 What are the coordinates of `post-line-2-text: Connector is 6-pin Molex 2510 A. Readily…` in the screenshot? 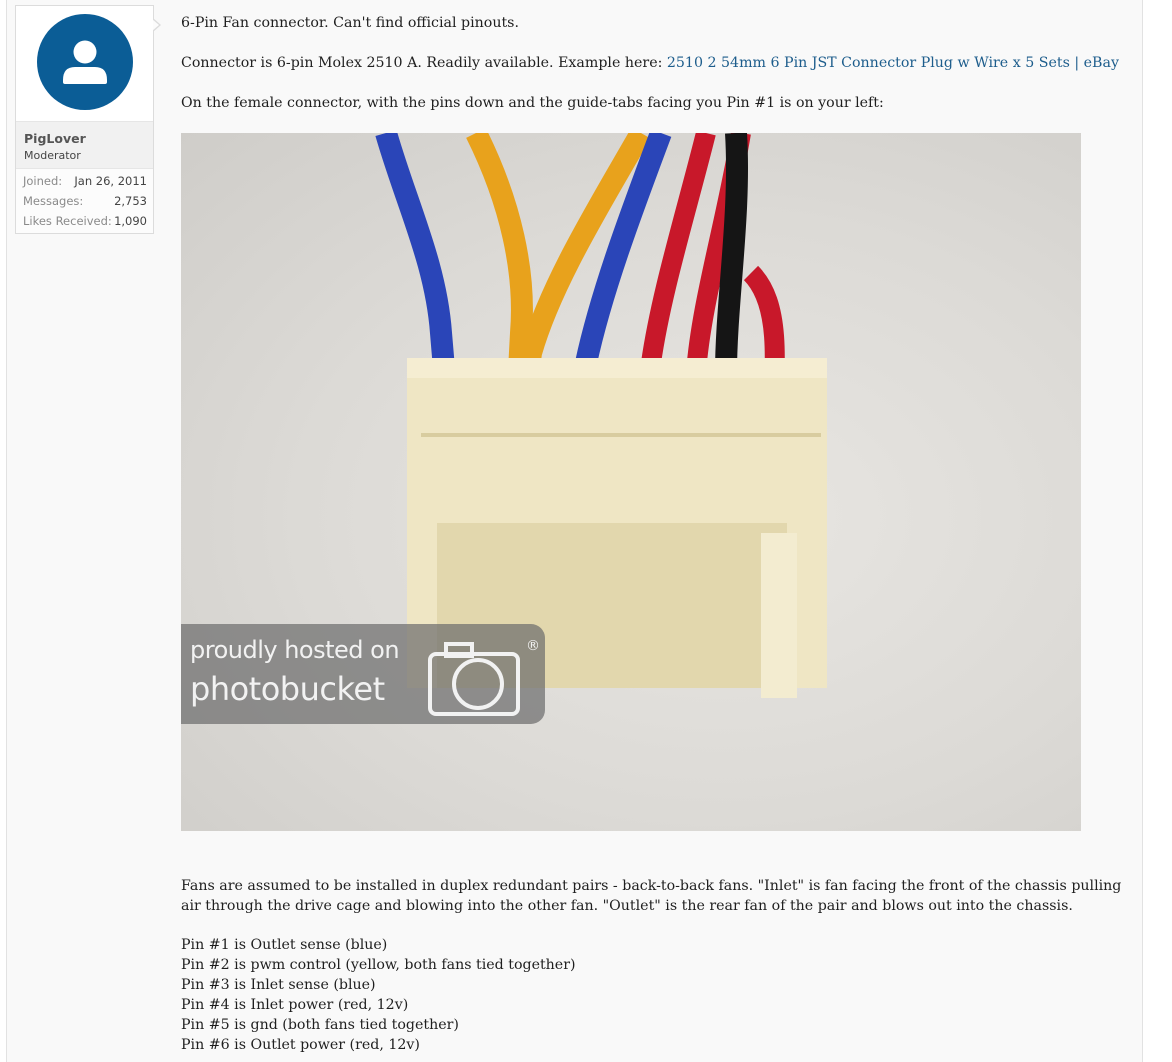 It's located at (424, 63).